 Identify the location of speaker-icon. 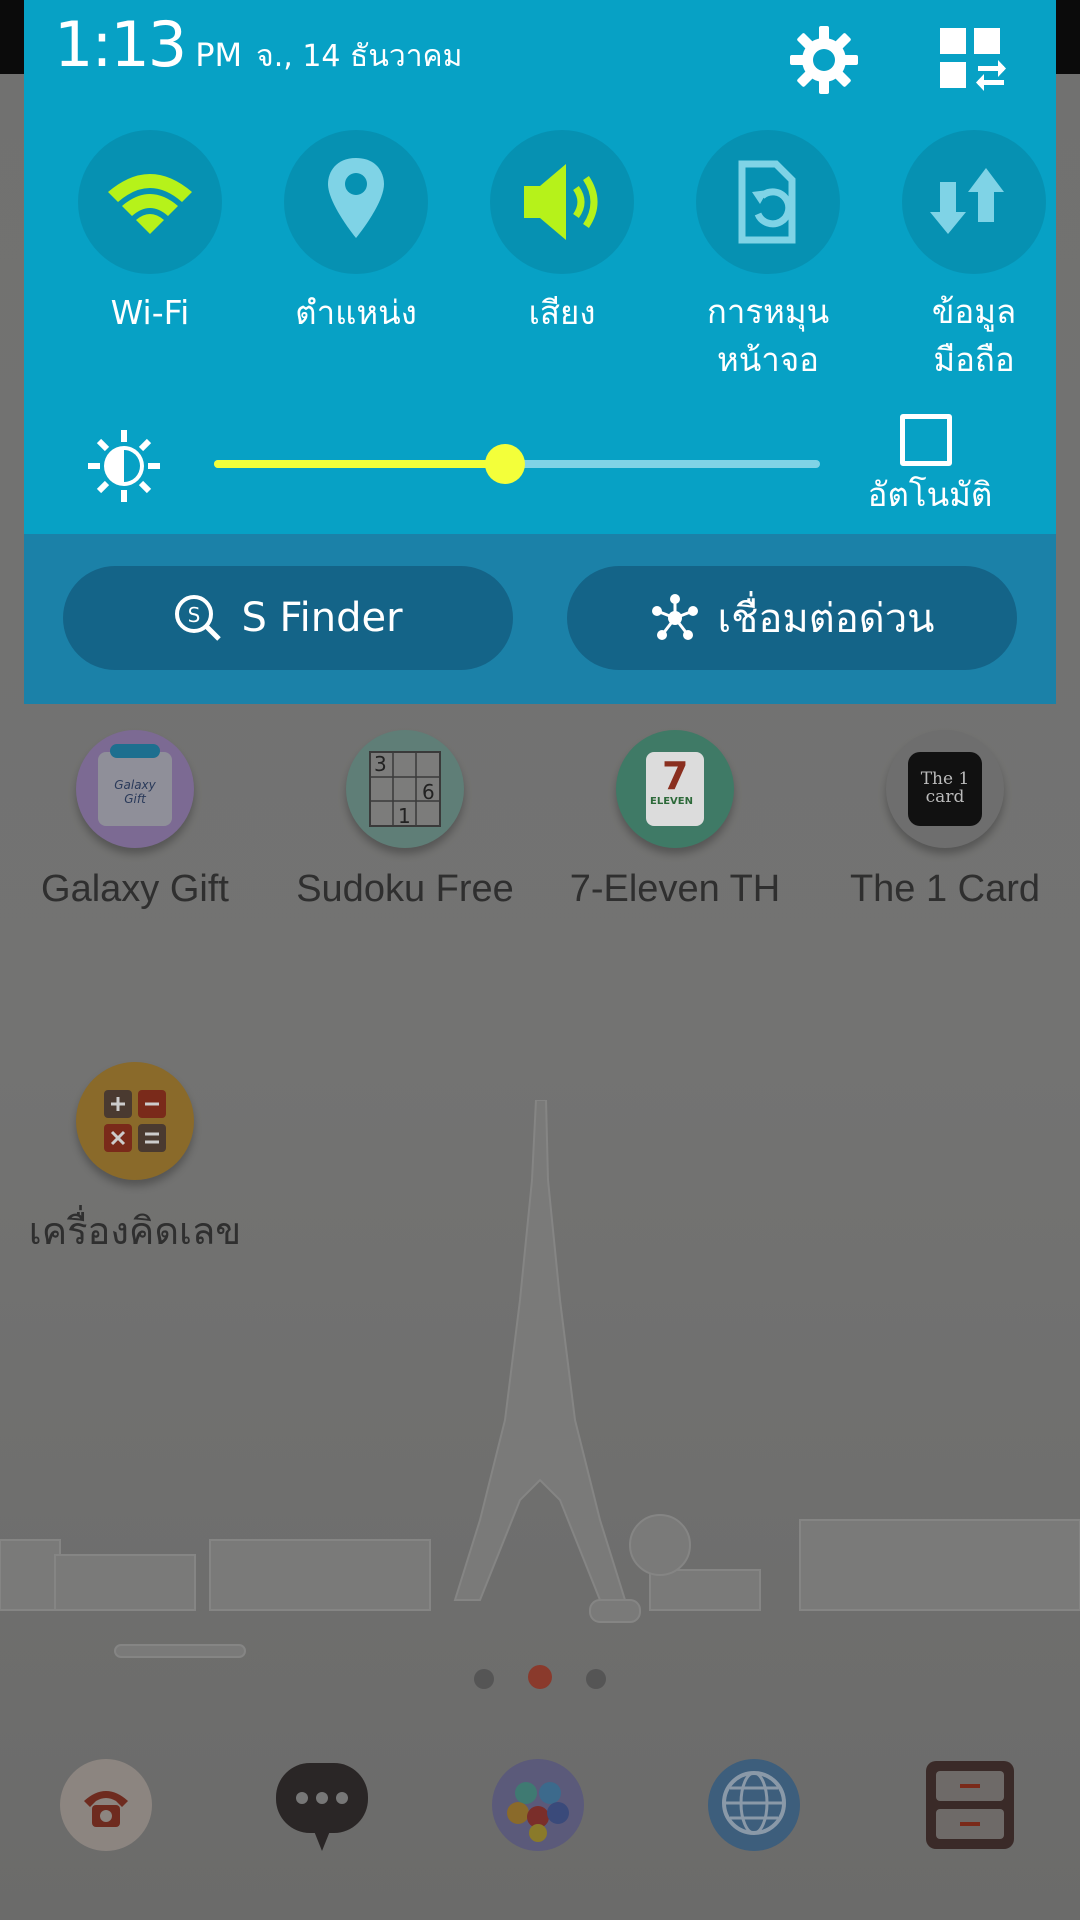
(562, 202).